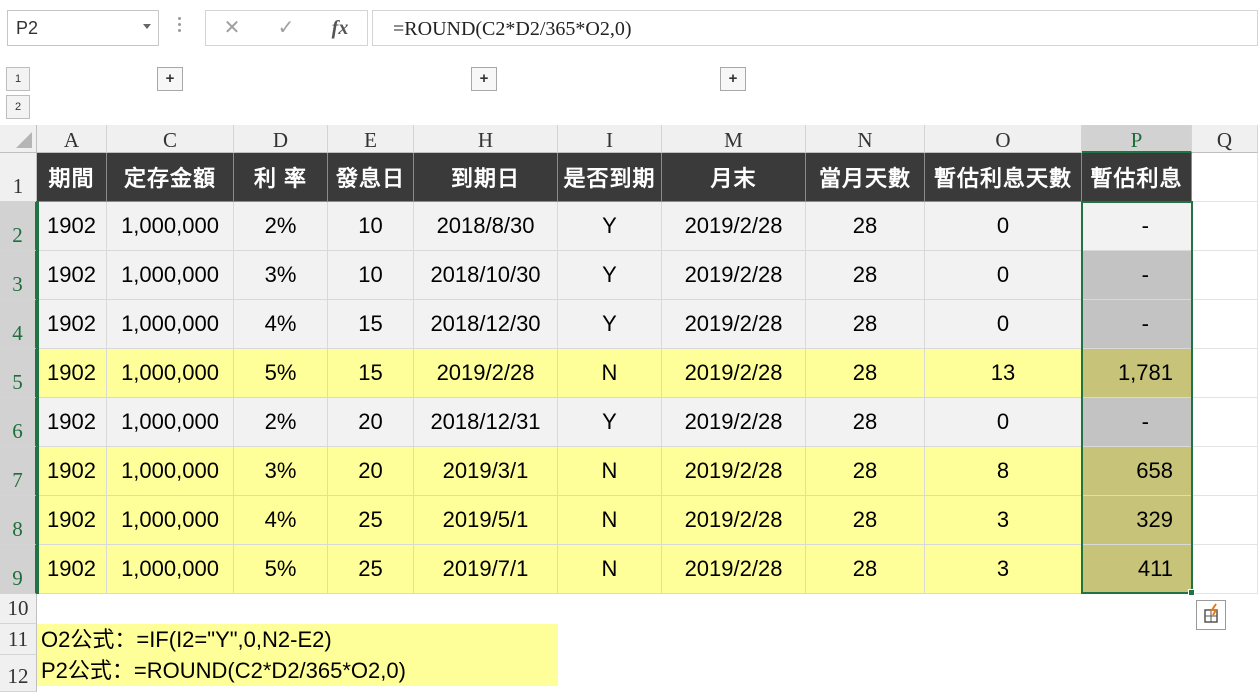  Describe the element at coordinates (1003, 373) in the screenshot. I see `table-cell: 13` at that location.